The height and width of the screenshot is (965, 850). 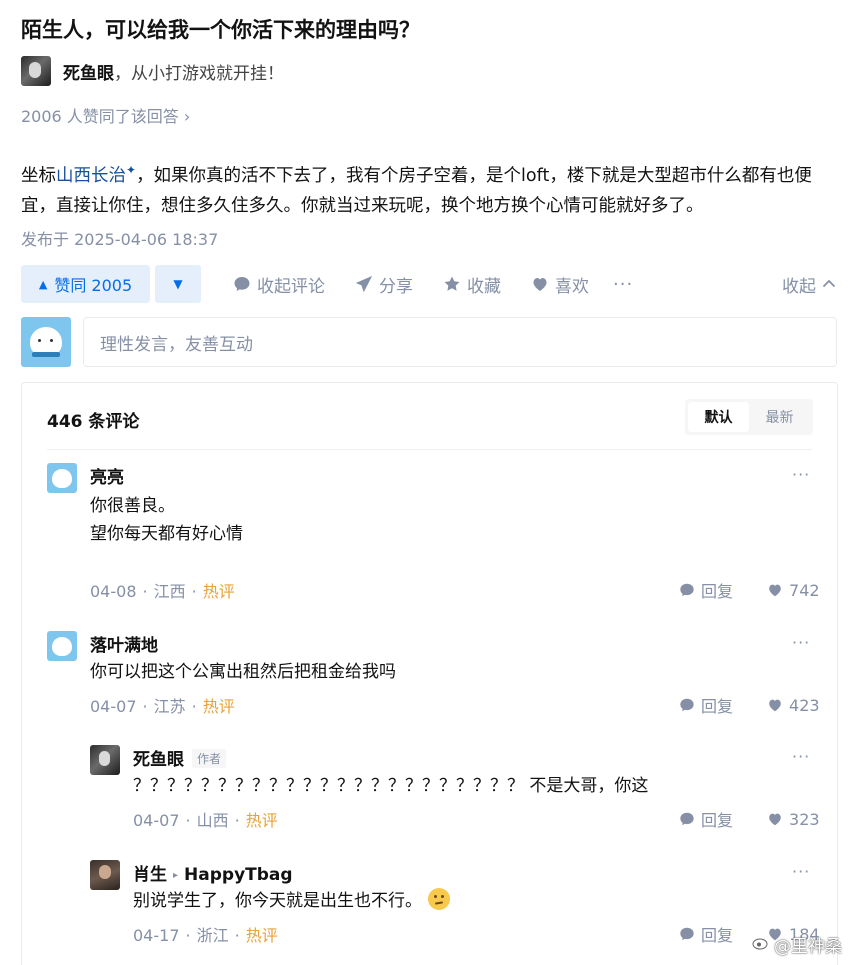 I want to click on location-link-icon: ✦, so click(x=131, y=170).